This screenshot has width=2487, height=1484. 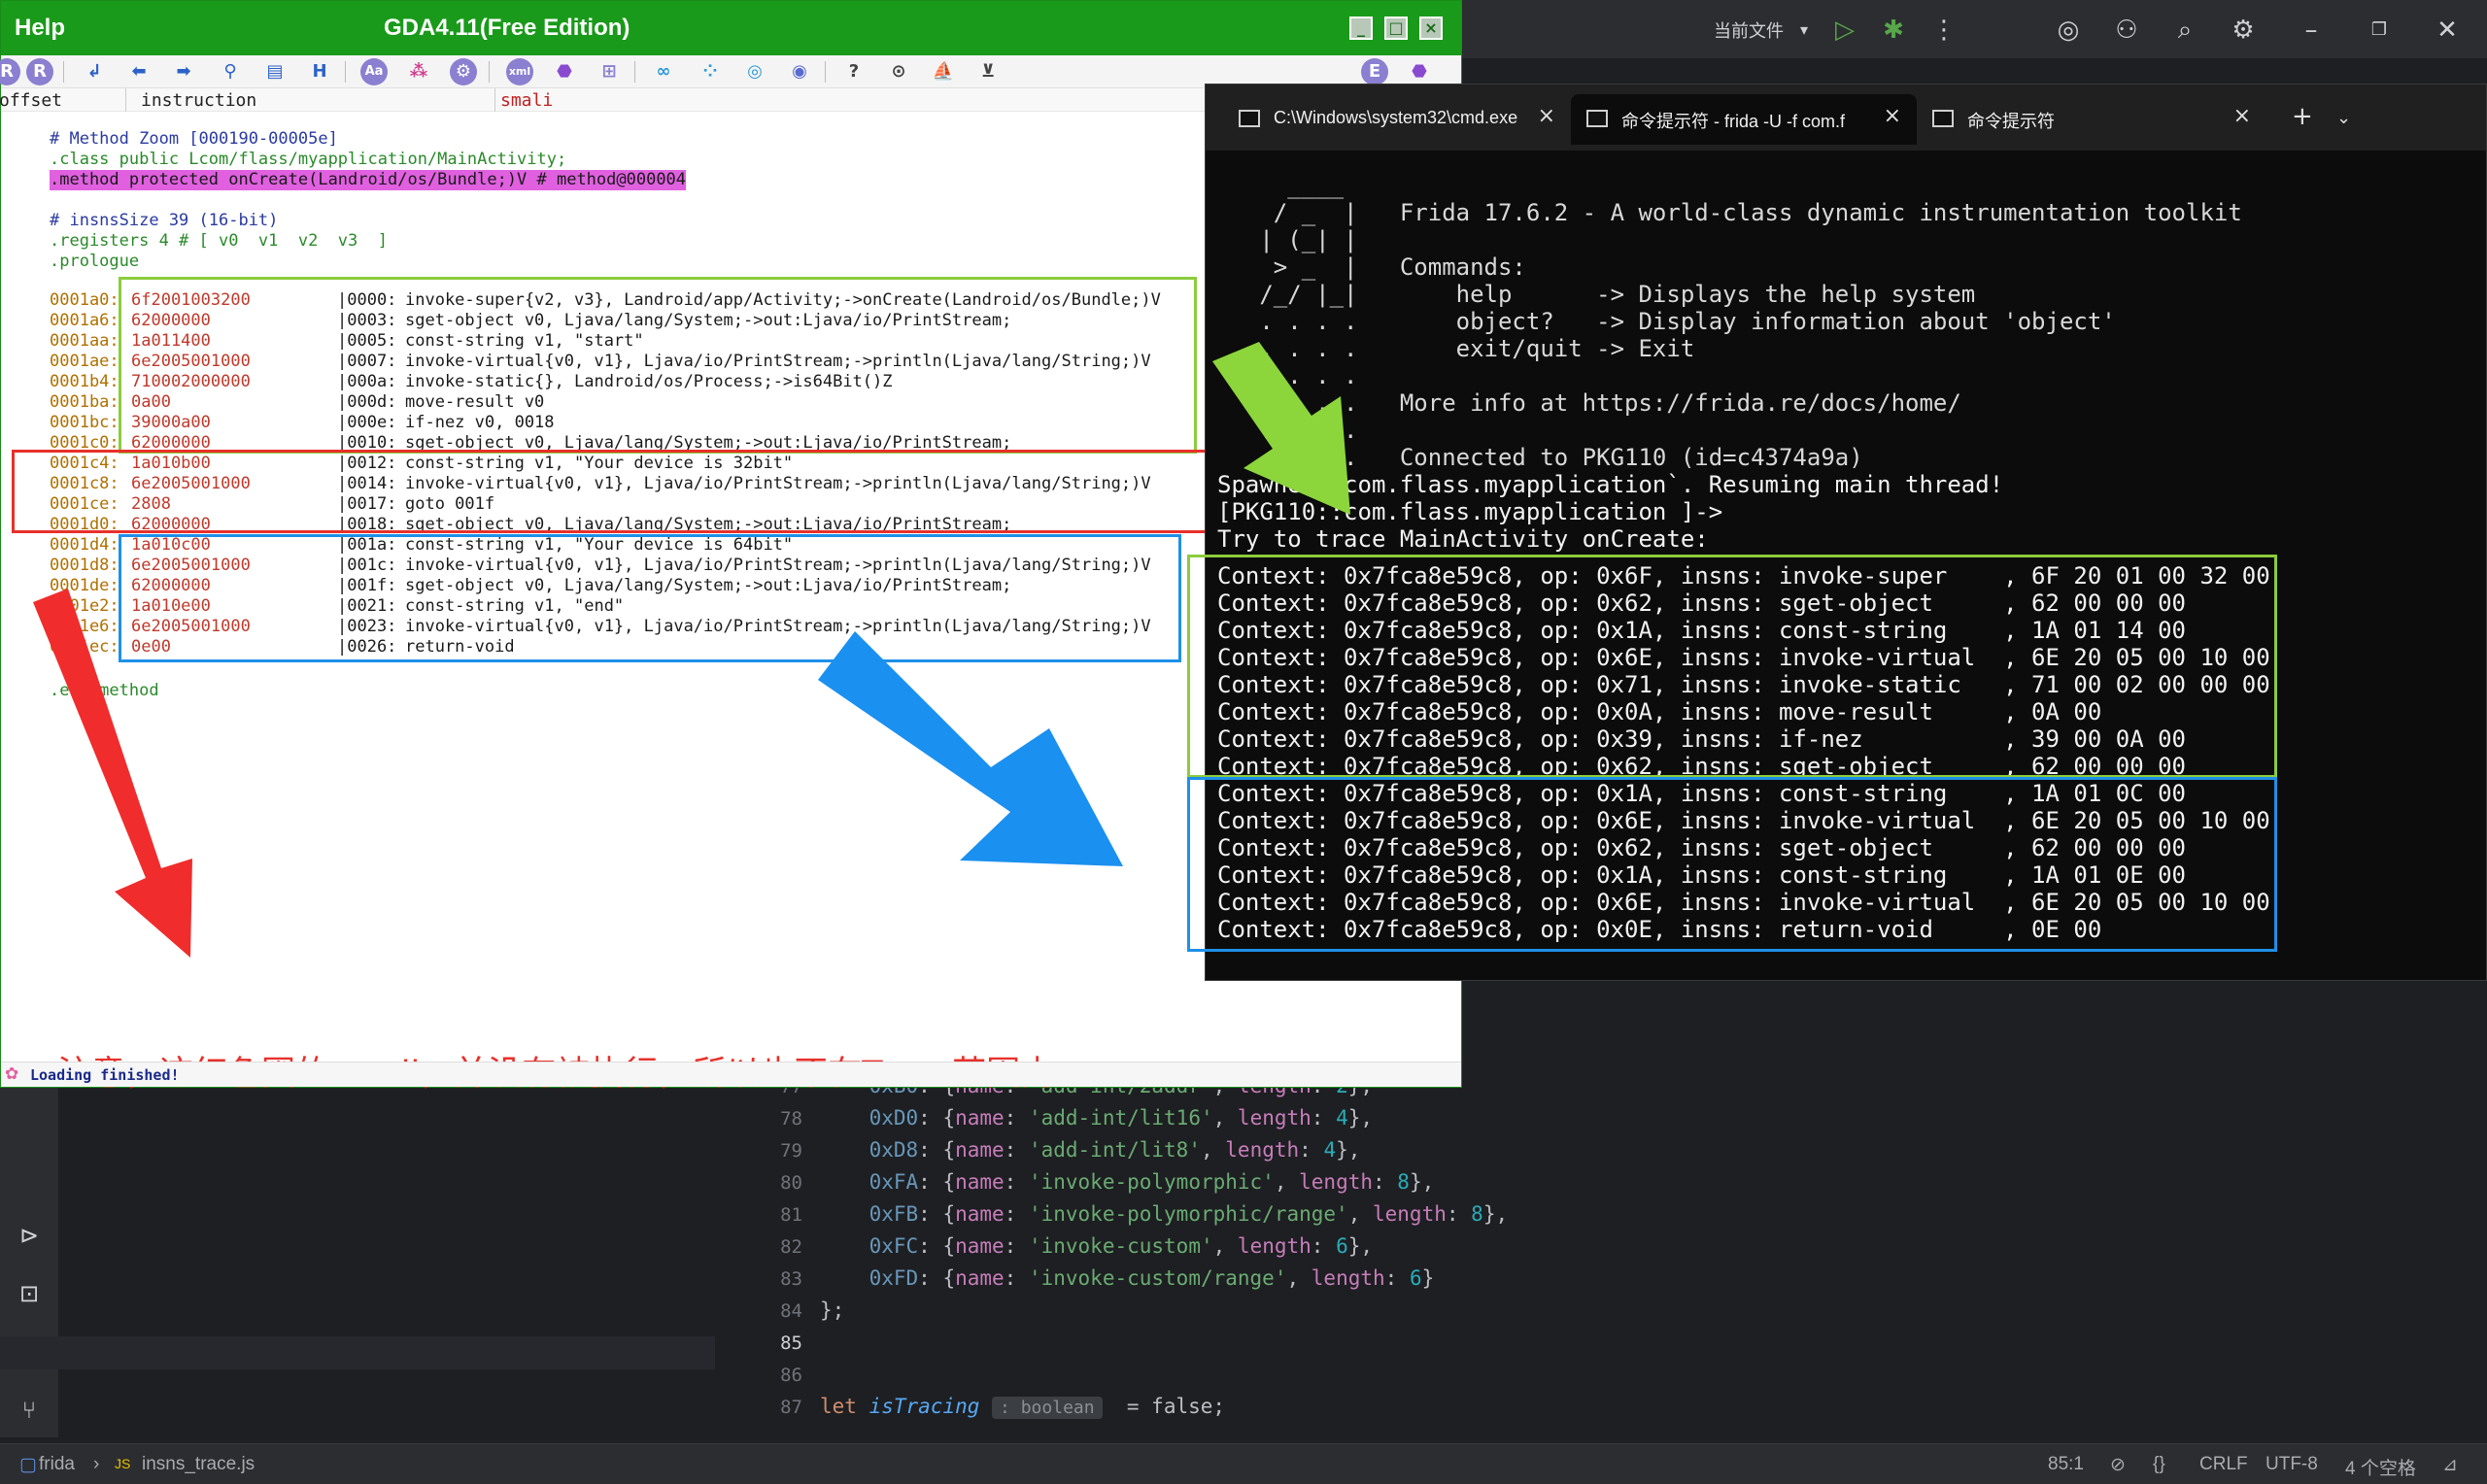 What do you see at coordinates (710, 72) in the screenshot?
I see `graph-icon: ⁘` at bounding box center [710, 72].